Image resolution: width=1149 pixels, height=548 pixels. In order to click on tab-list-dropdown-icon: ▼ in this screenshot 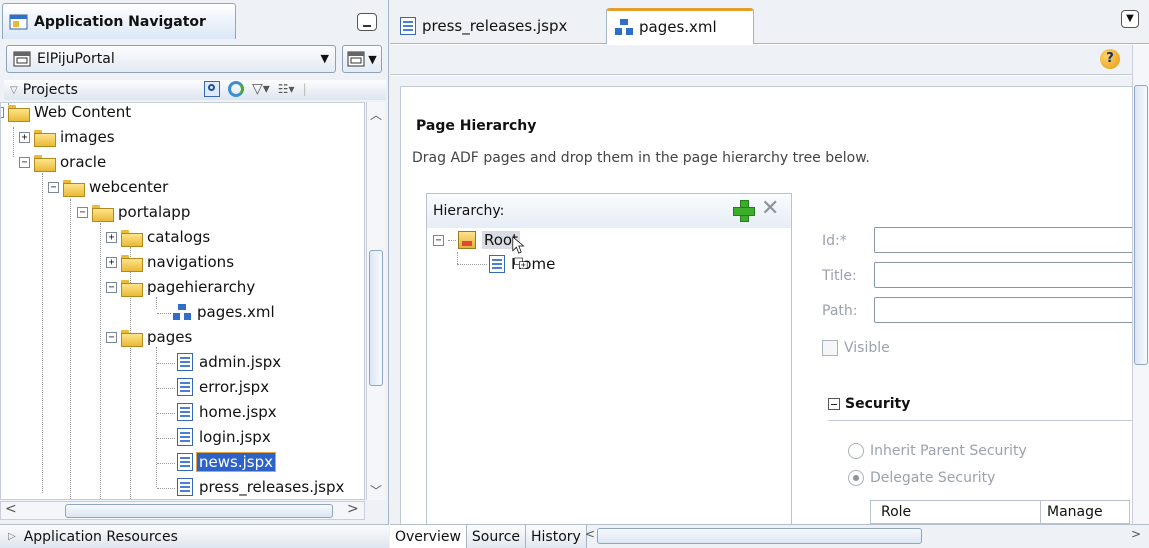, I will do `click(1130, 19)`.